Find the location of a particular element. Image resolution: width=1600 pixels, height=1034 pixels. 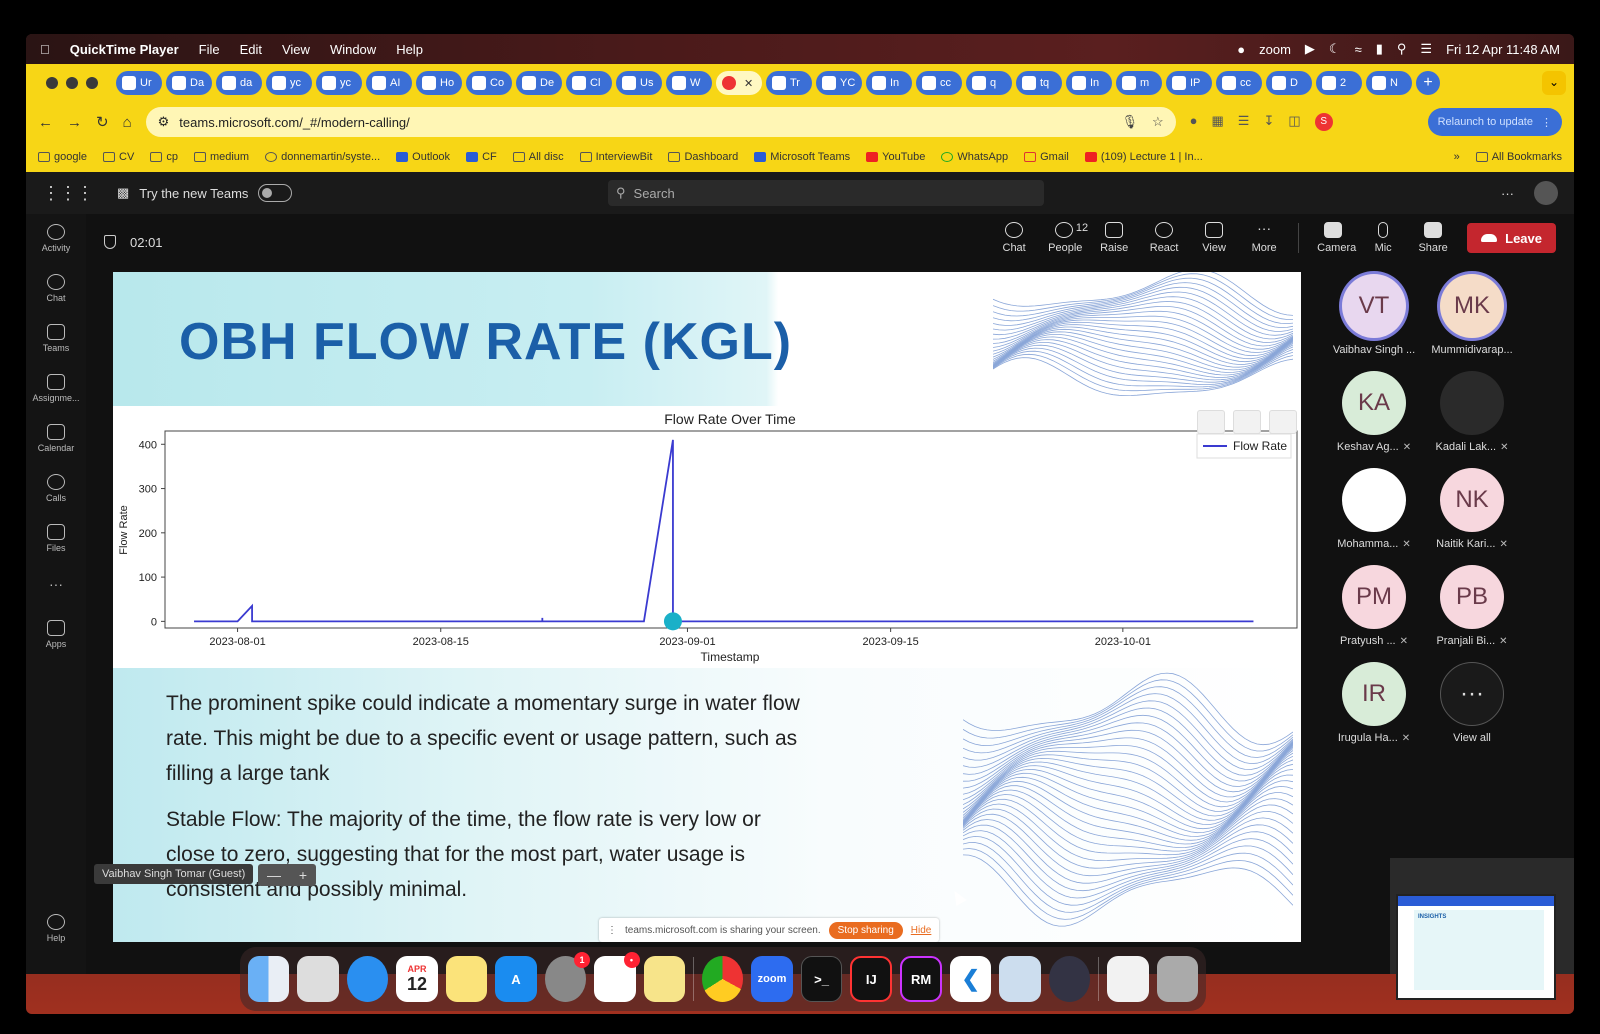

all-bookmarks: All Bookmarks is located at coordinates (1518, 157).